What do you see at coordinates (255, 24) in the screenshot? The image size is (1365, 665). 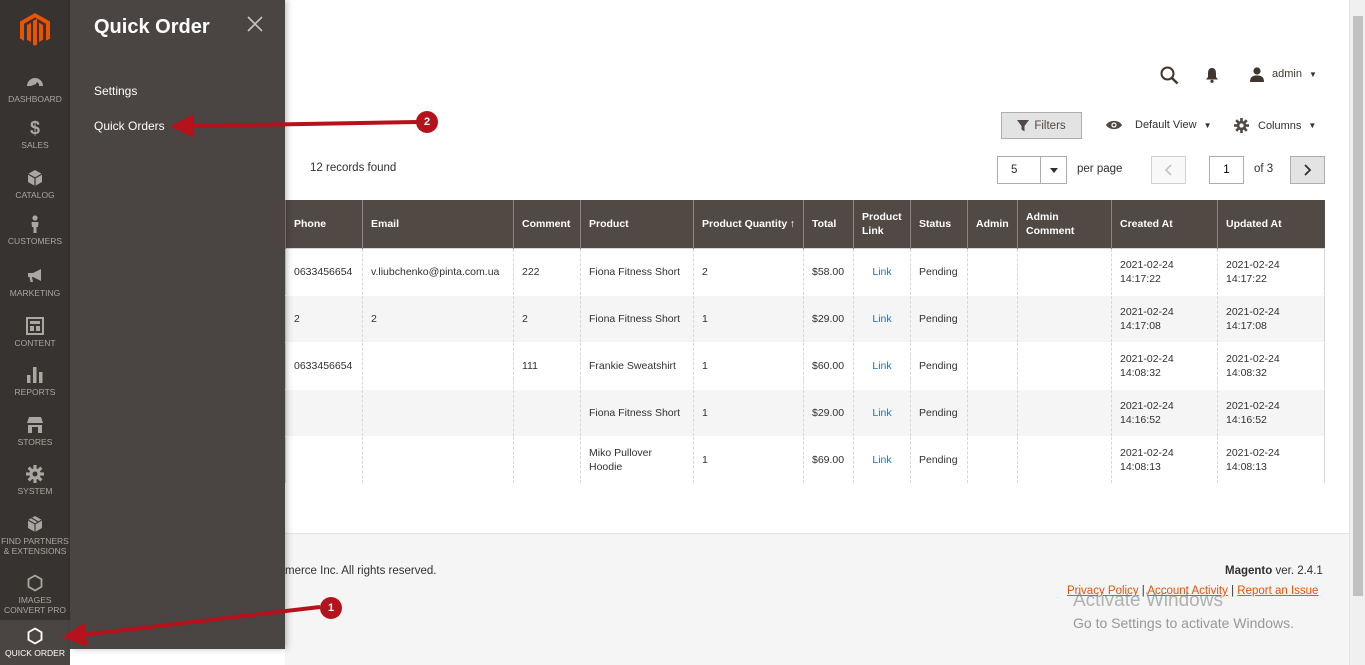 I see `close-icon` at bounding box center [255, 24].